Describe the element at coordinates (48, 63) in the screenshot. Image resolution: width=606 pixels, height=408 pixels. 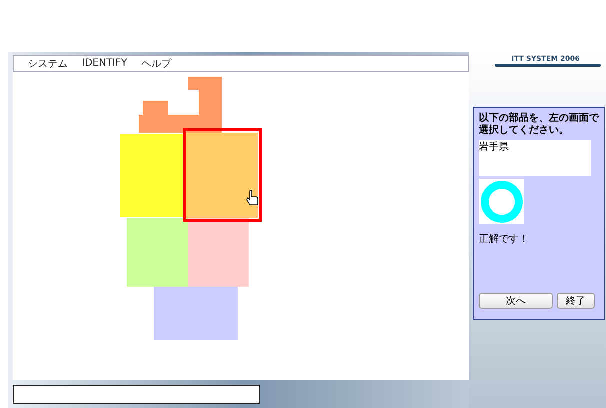
I see `menu-item: システム` at that location.